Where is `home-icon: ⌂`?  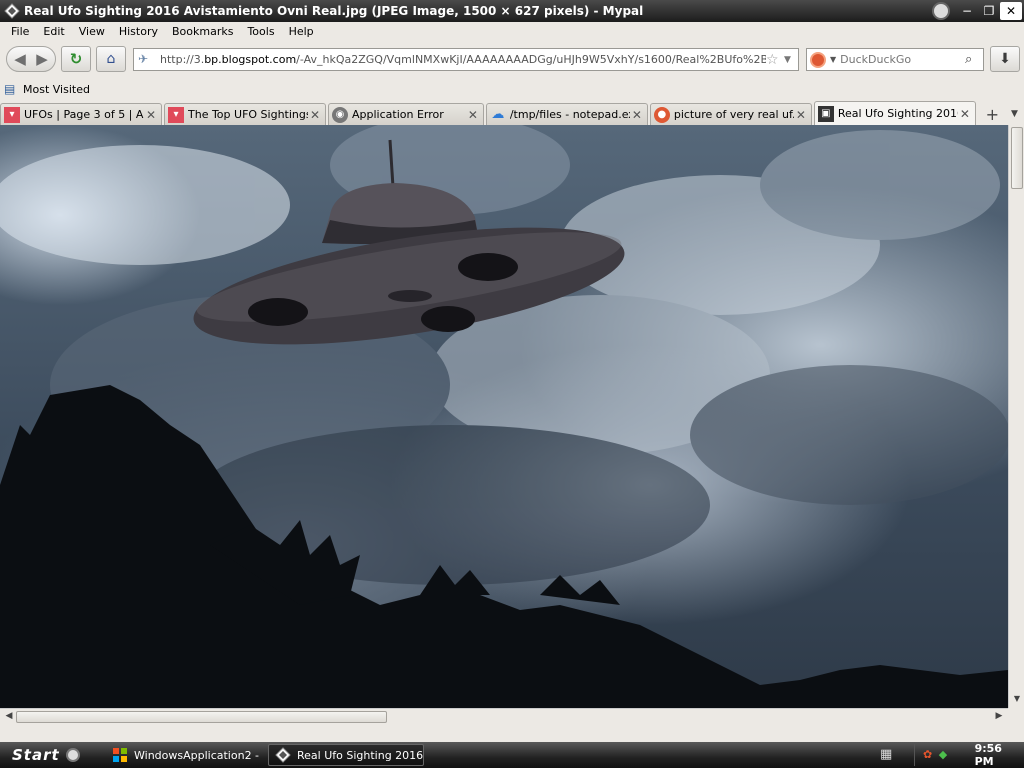 home-icon: ⌂ is located at coordinates (111, 59).